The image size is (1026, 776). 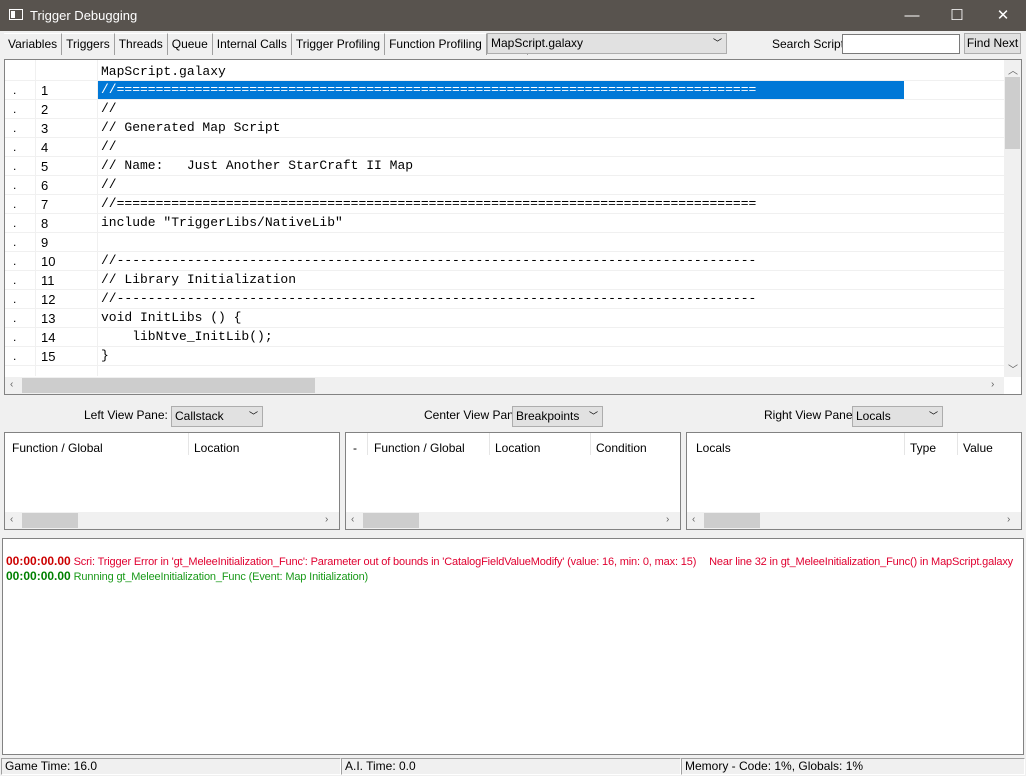 What do you see at coordinates (504, 356) in the screenshot?
I see `code-line: . 15}` at bounding box center [504, 356].